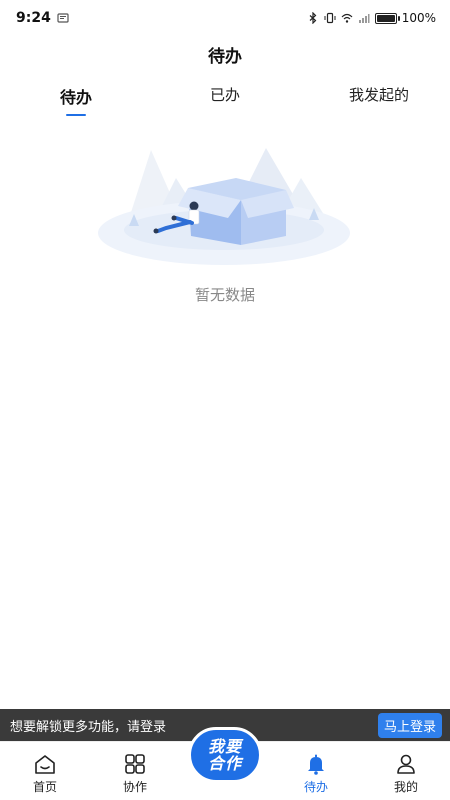 The image size is (450, 800). I want to click on signal-icon, so click(364, 18).